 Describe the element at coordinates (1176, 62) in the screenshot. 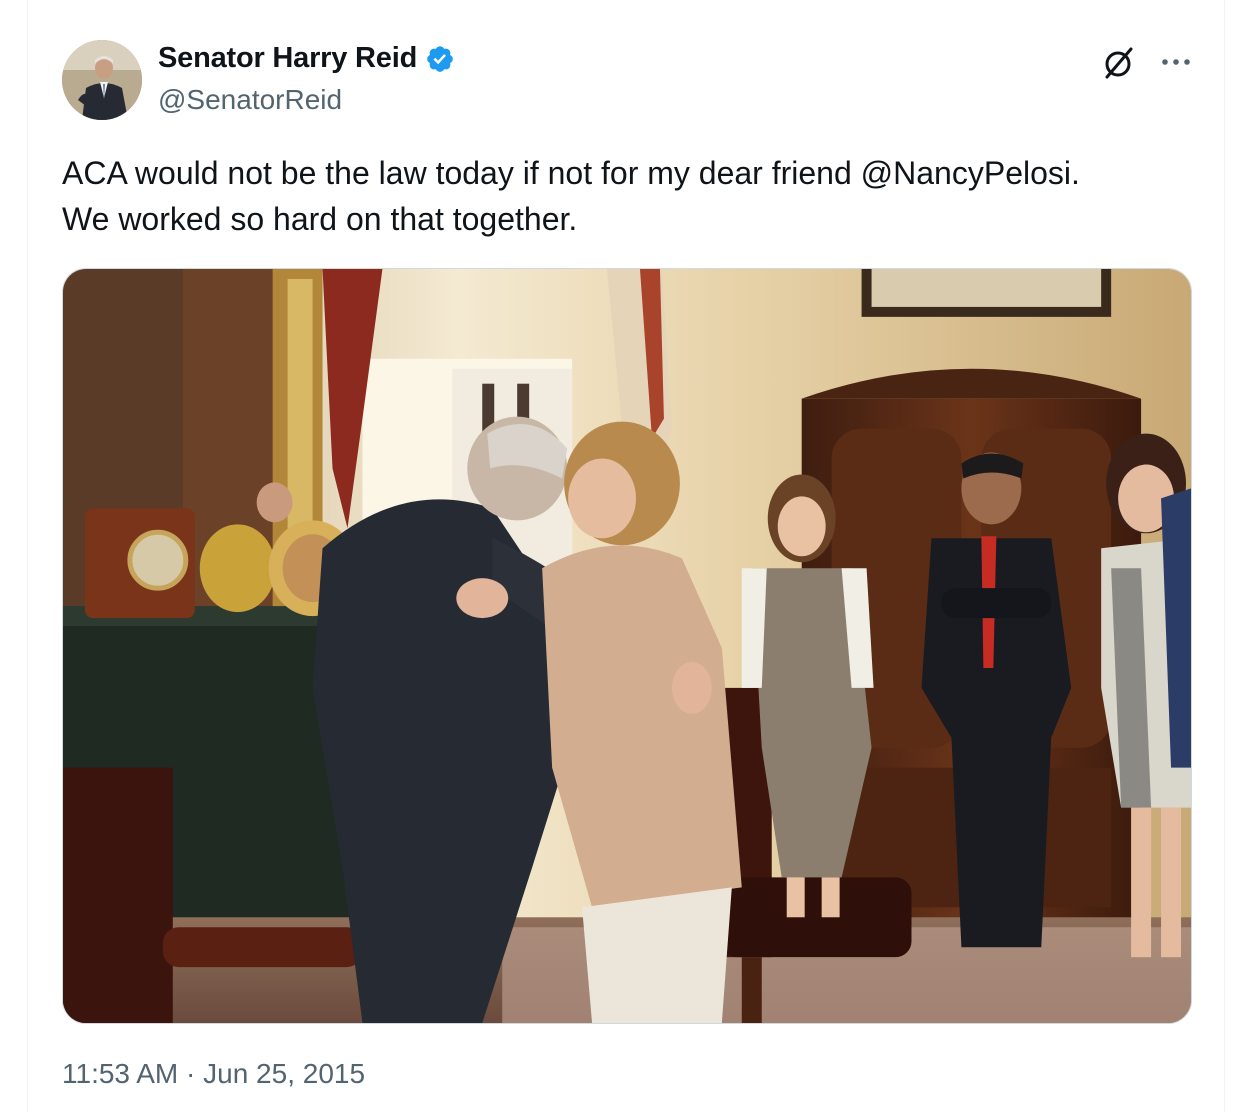

I see `more-horizontal-icon` at that location.